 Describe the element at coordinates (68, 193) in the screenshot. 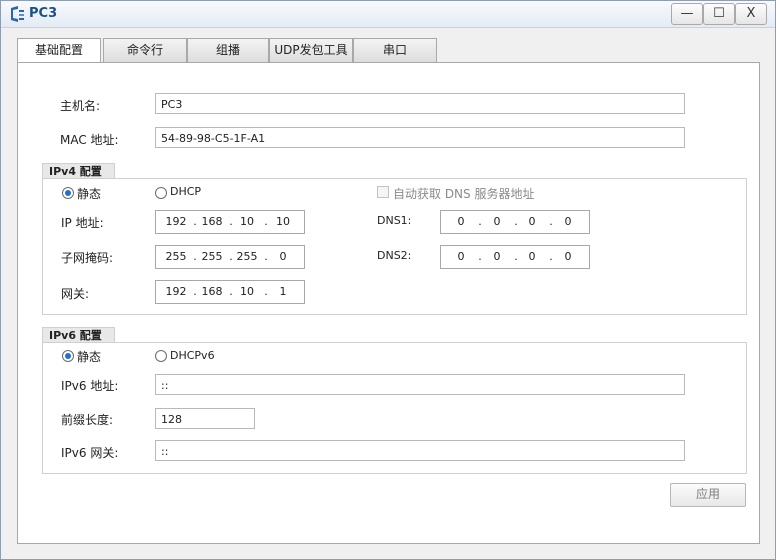

I see `ipv4-static-radio` at that location.